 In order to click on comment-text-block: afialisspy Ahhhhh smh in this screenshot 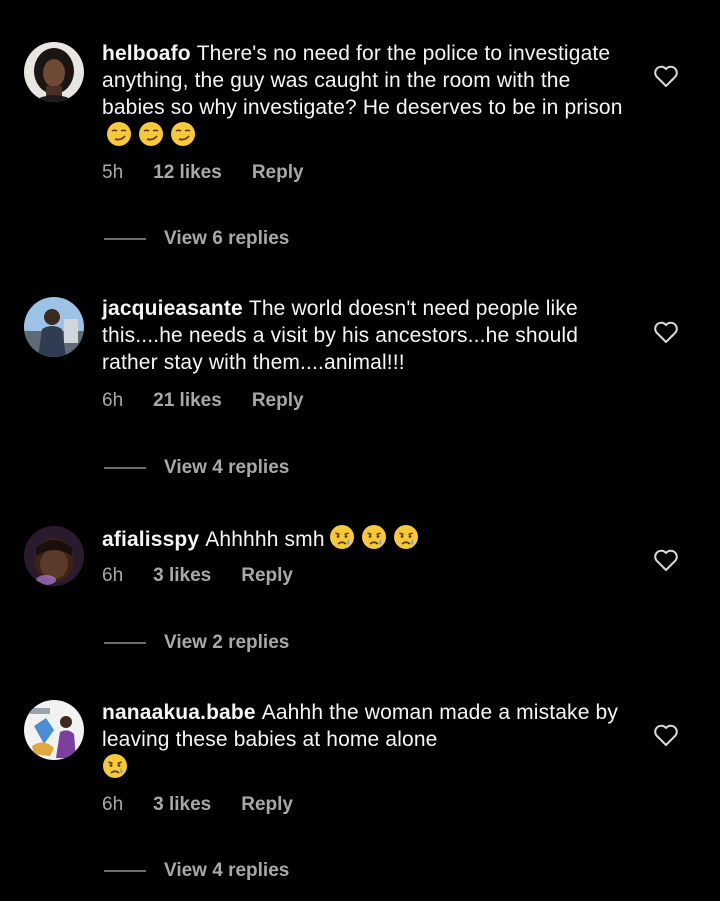, I will do `click(364, 538)`.